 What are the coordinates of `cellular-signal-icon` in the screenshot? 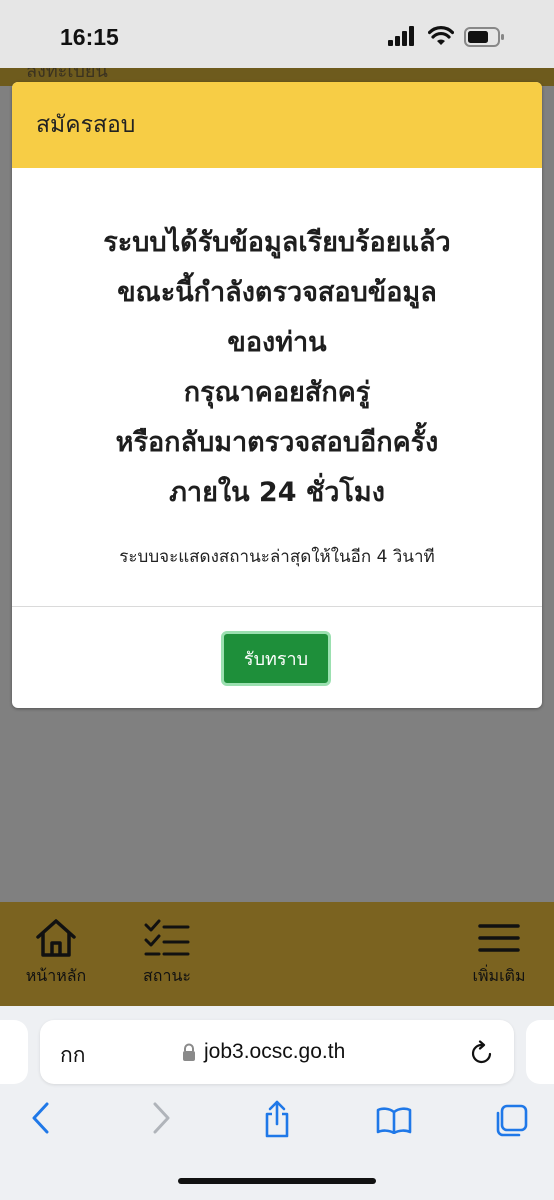 It's located at (401, 36).